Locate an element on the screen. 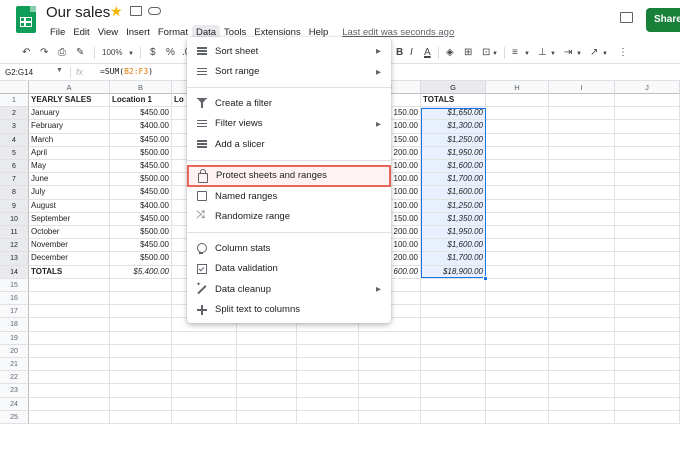  cell-value: October is located at coordinates (69, 233).